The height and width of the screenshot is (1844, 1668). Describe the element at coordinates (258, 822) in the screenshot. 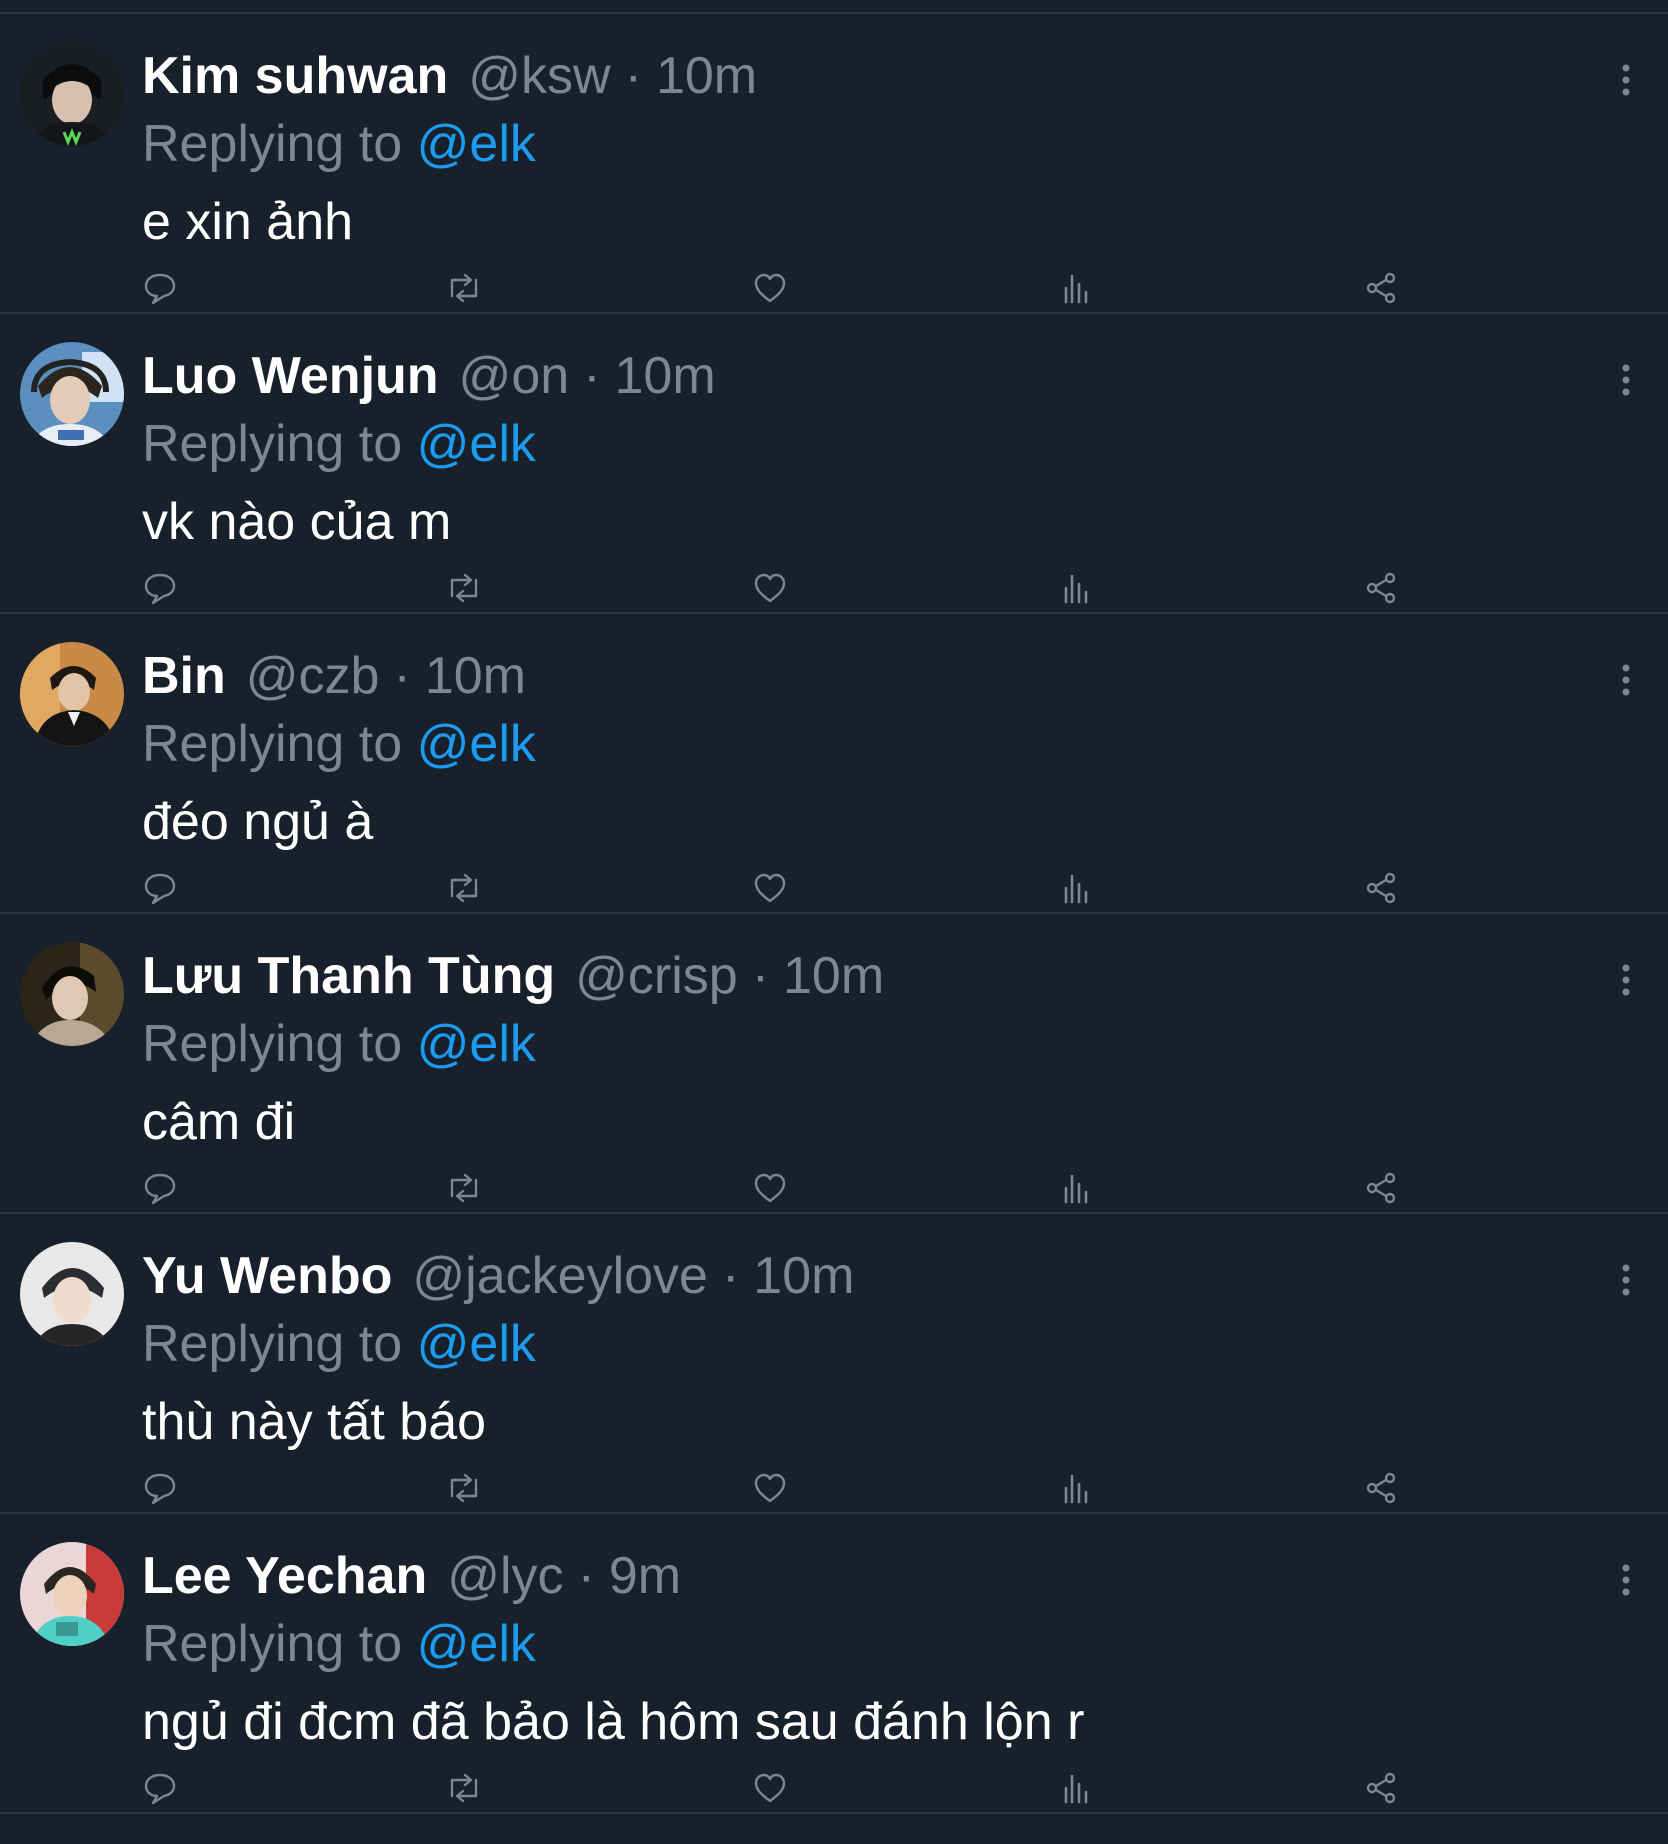

I see `tweet-text: đéo ngủ à` at that location.